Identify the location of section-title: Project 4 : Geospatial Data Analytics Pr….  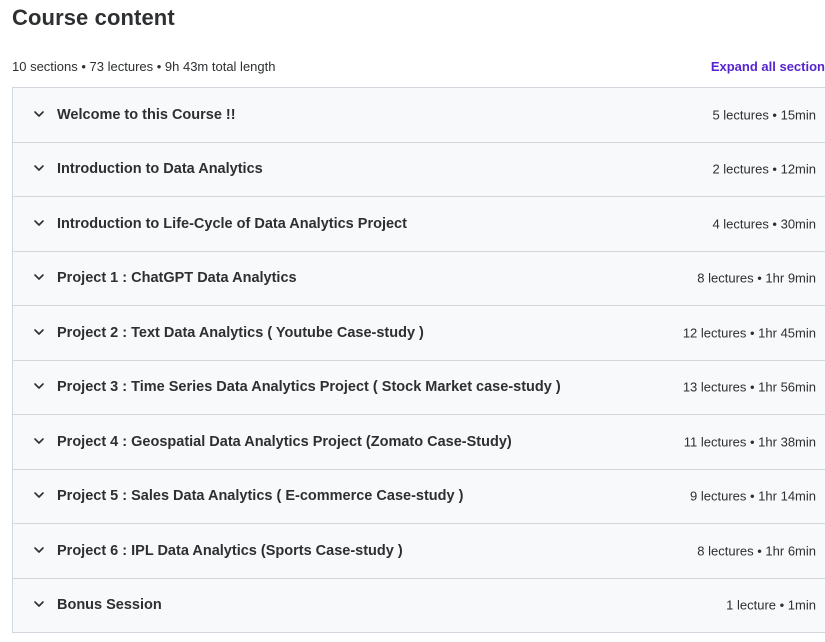
(284, 441).